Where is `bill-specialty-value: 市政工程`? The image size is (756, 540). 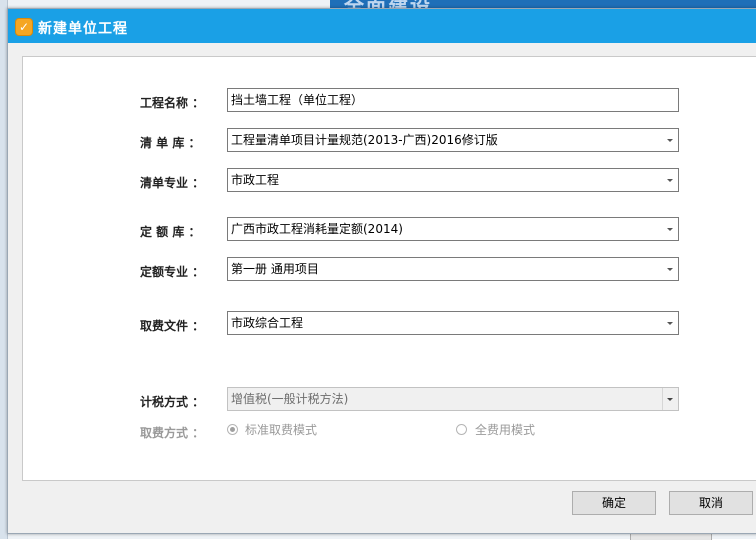 bill-specialty-value: 市政工程 is located at coordinates (255, 180).